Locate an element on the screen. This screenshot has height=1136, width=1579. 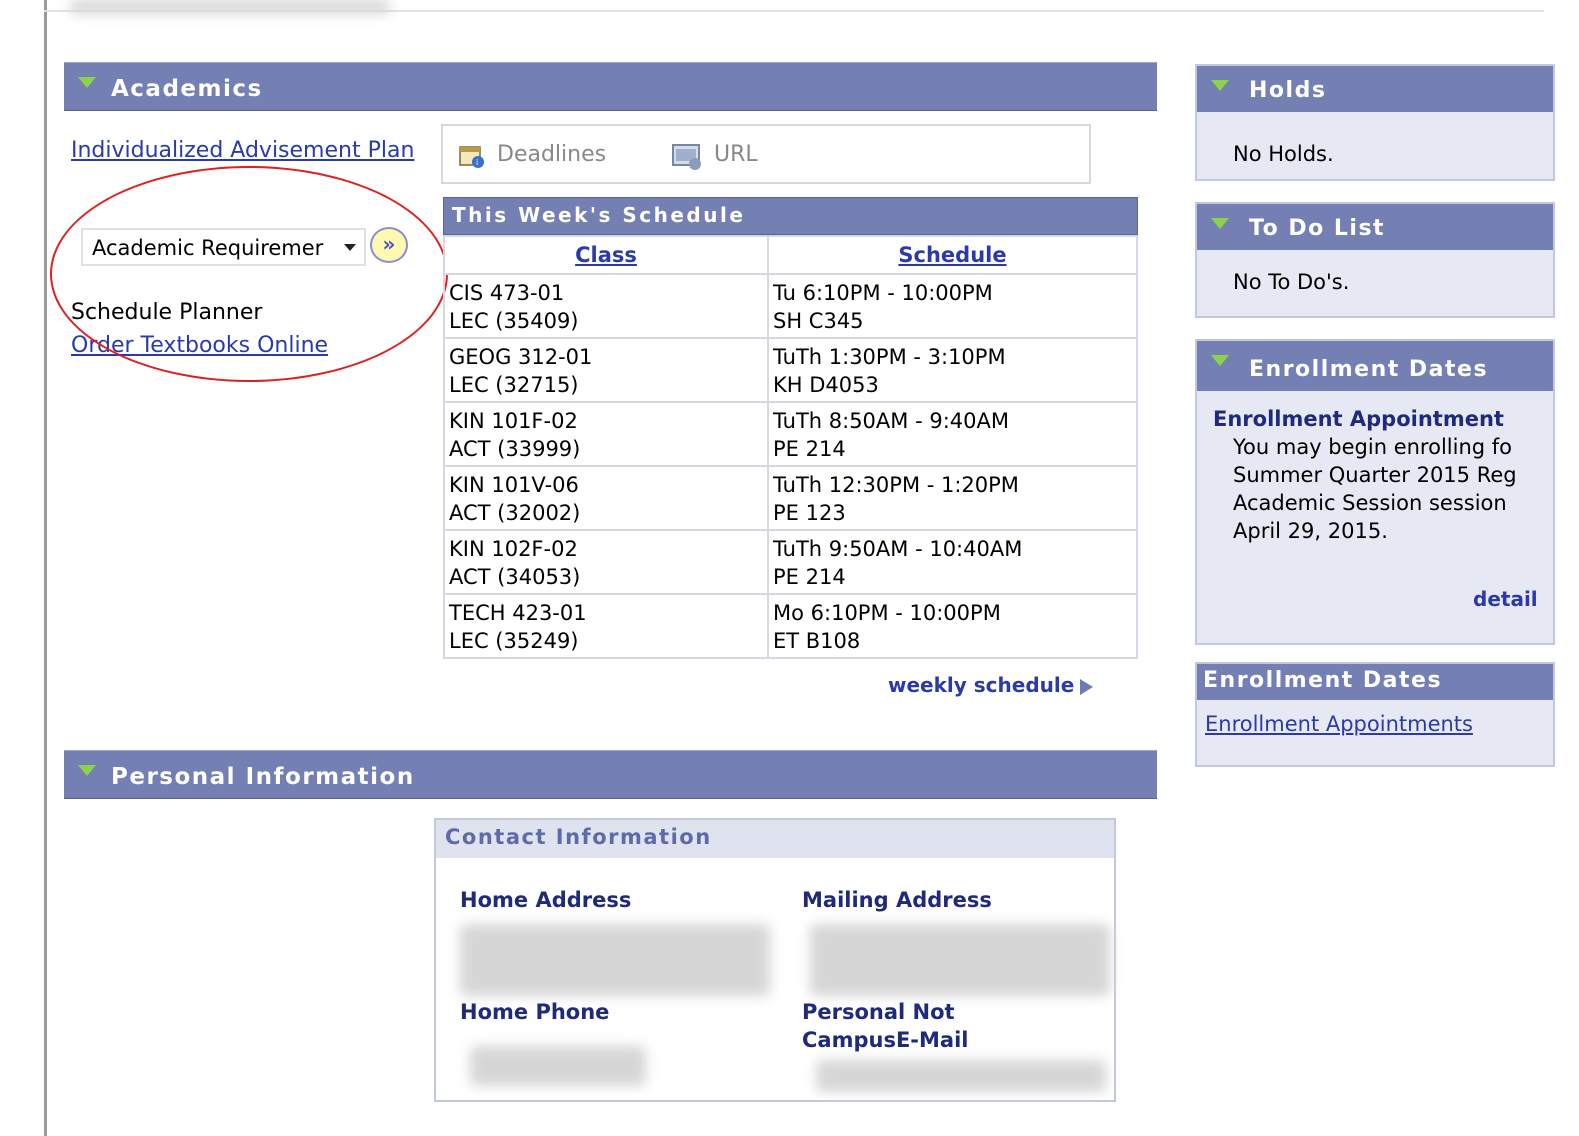
schedule-cell: Tu 6:10PM - 10:00PM SH C345 is located at coordinates (952, 306).